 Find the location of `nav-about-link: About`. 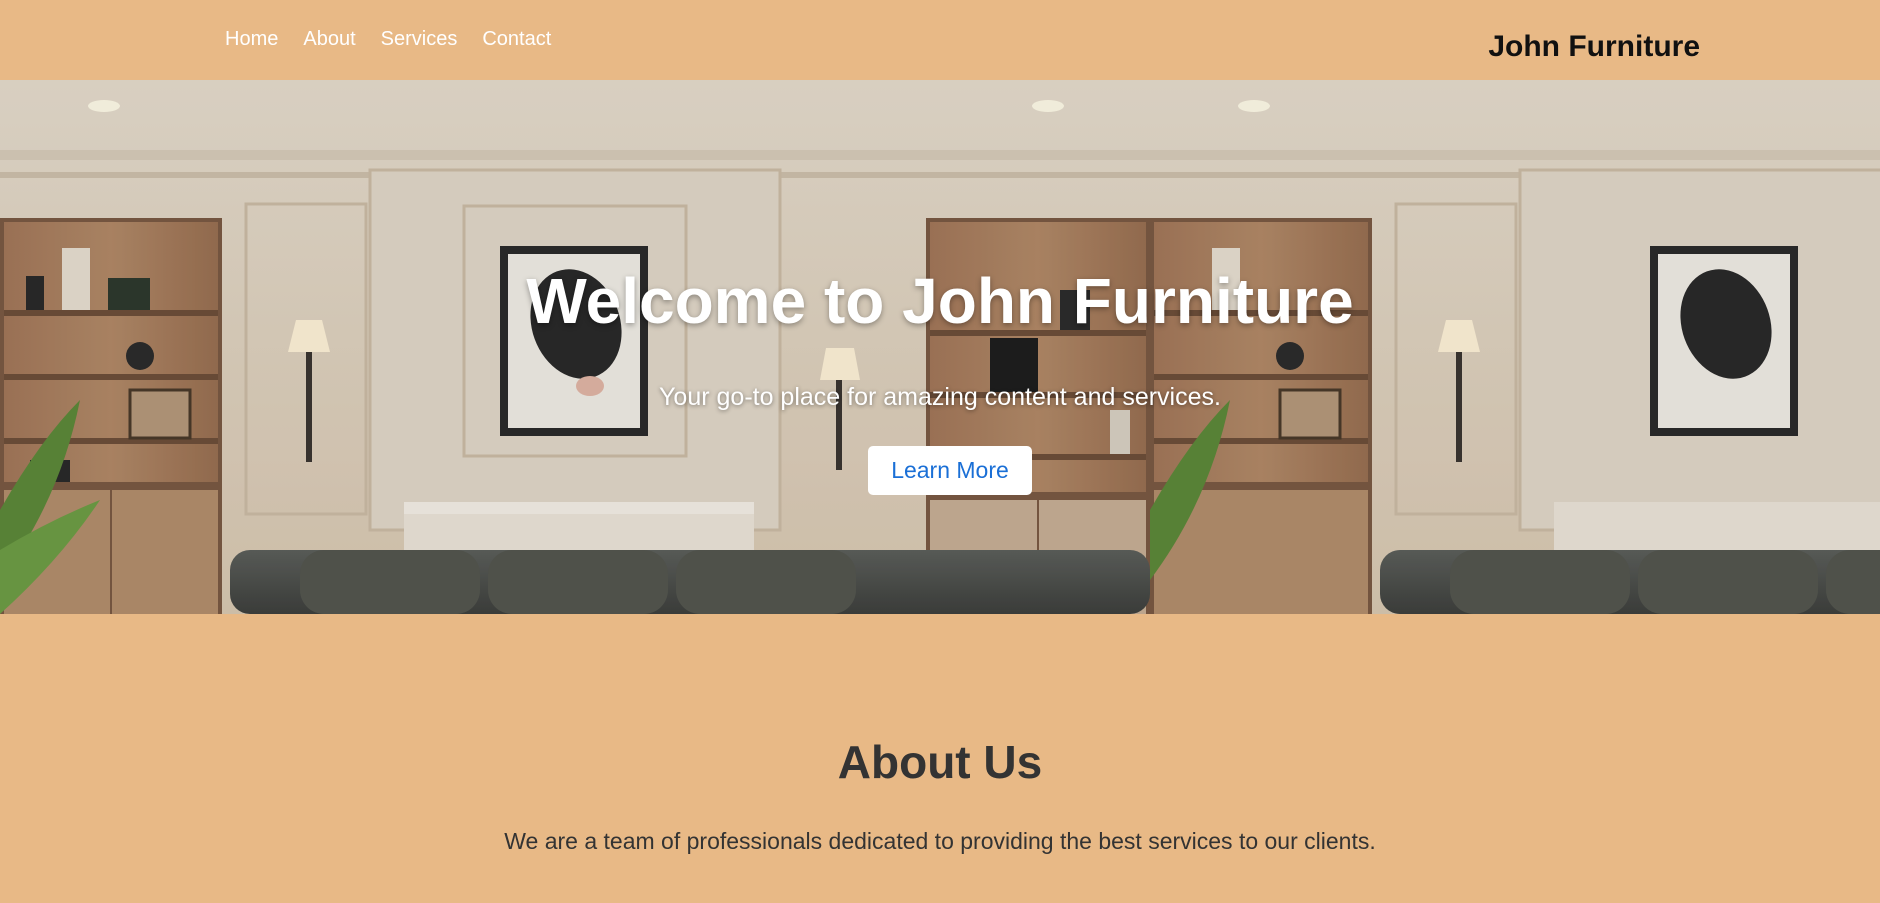

nav-about-link: About is located at coordinates (329, 39).